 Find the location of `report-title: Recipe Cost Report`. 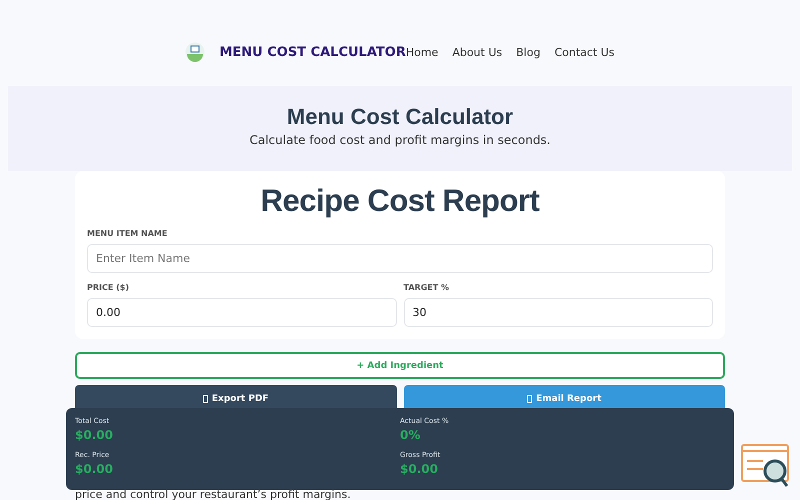

report-title: Recipe Cost Report is located at coordinates (400, 201).